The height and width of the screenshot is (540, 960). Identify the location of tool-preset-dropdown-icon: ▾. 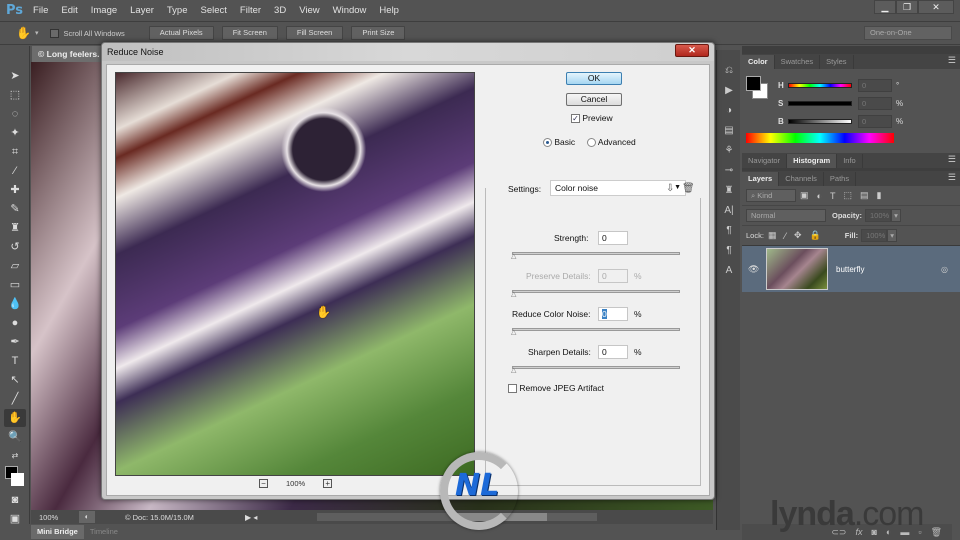
(37, 33).